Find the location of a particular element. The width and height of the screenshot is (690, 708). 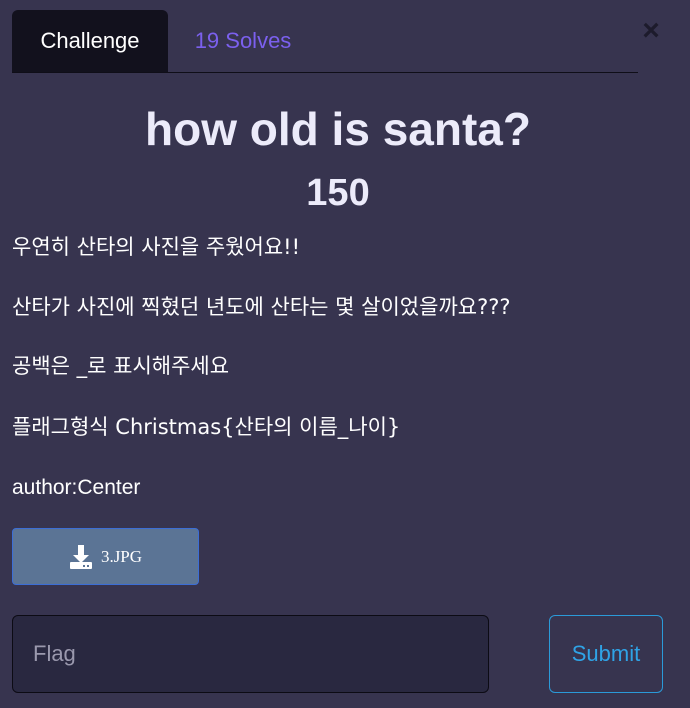

tab-challenge: Challenge is located at coordinates (90, 41).